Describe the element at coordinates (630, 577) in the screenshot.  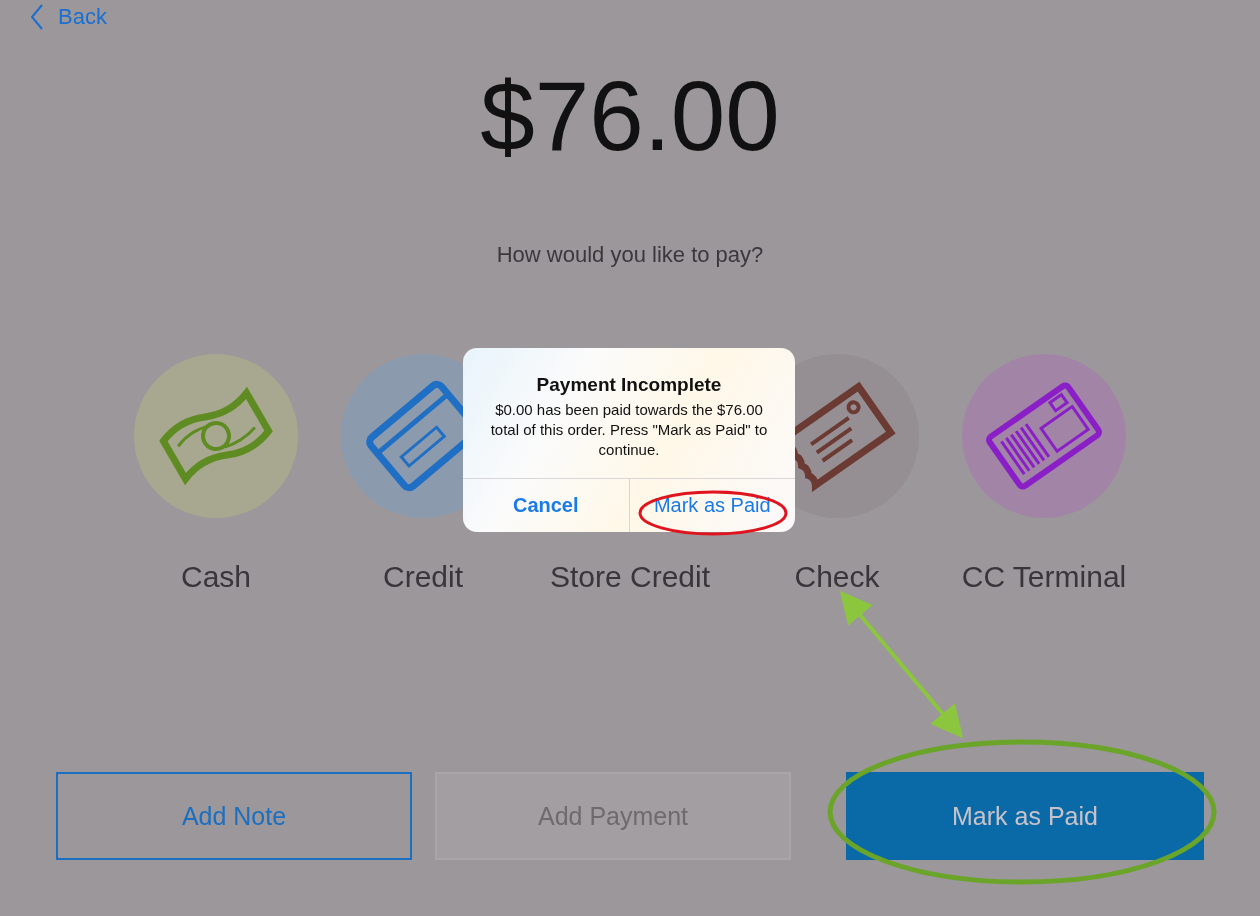
I see `method-label: Store Credit` at that location.